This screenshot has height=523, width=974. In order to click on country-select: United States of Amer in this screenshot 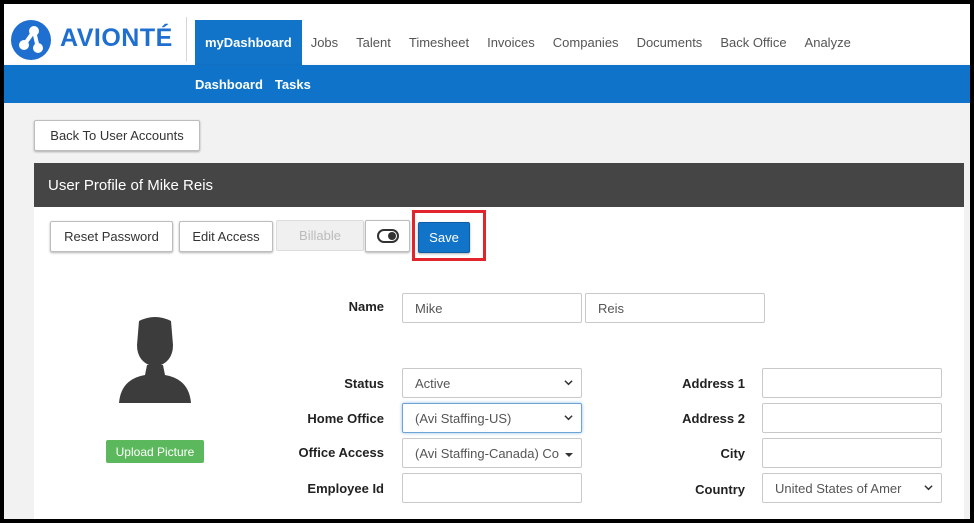, I will do `click(852, 488)`.